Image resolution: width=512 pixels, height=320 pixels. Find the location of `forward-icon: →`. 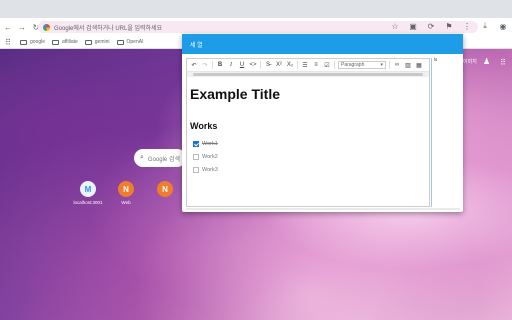

forward-icon: → is located at coordinates (22, 27).